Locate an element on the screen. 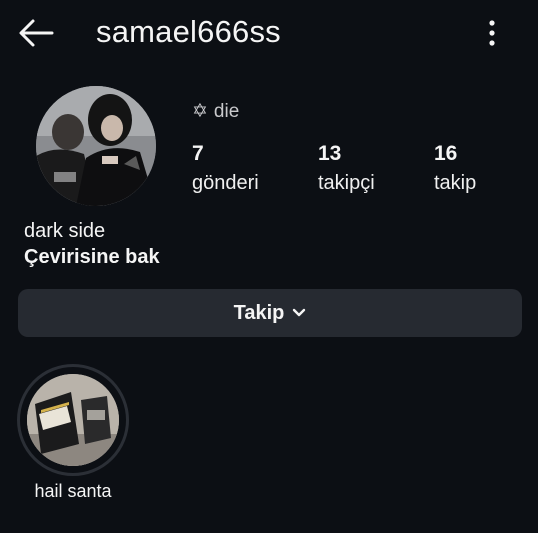  see-translation-link: Çevirisine bak is located at coordinates (92, 257).